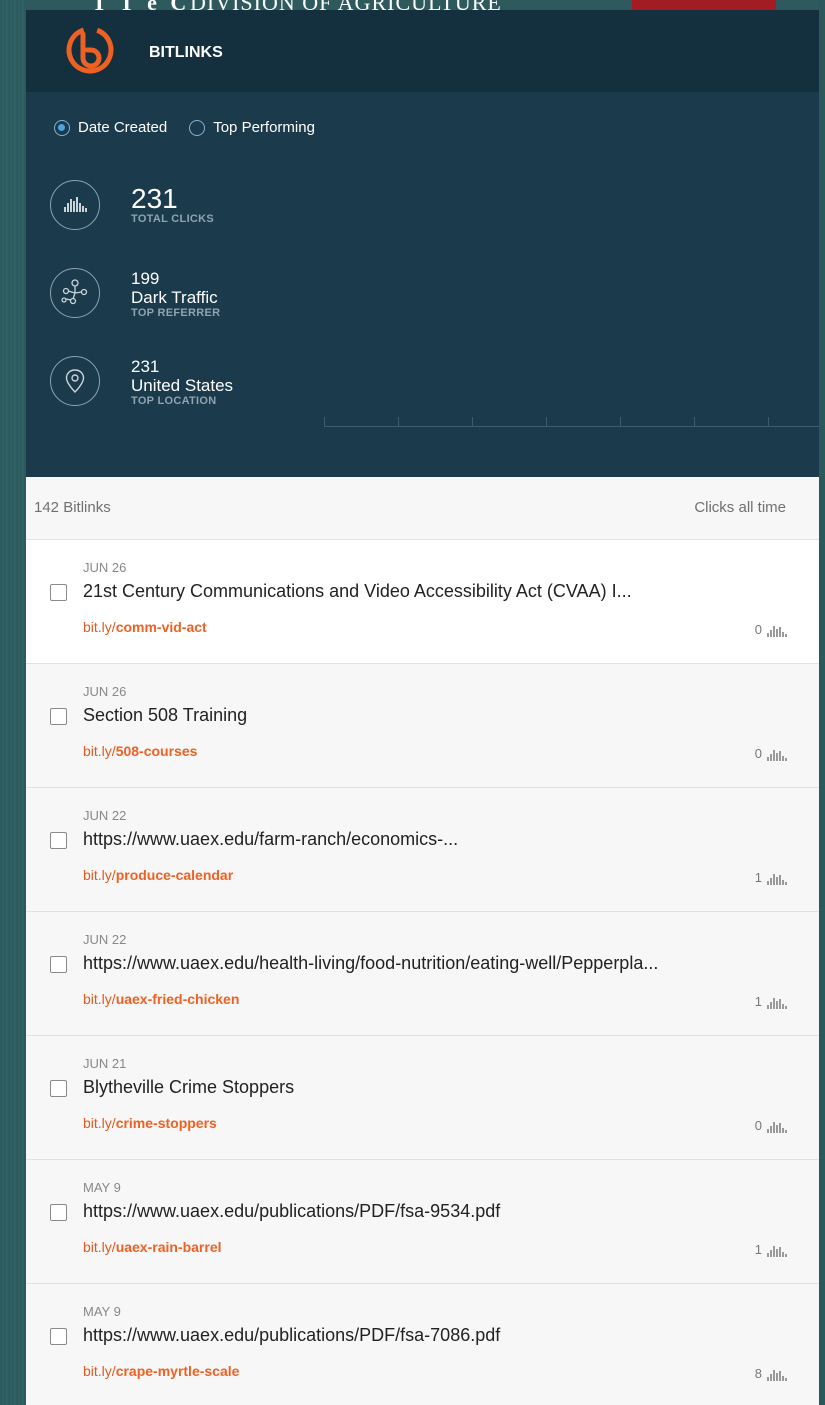  I want to click on click-count-value: 8, so click(758, 1373).